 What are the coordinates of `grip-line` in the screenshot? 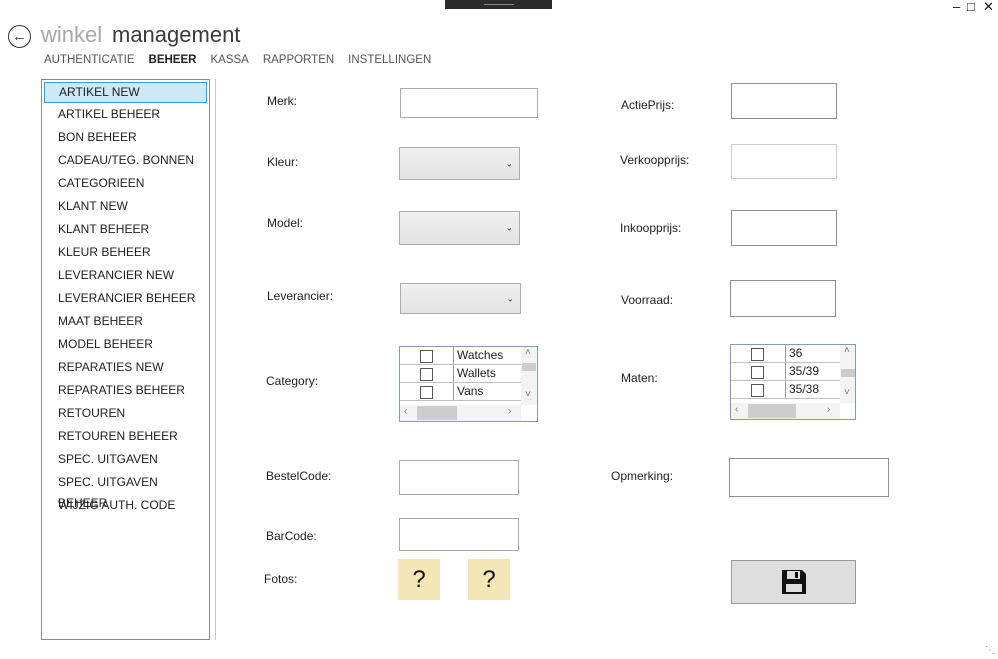 It's located at (499, 4).